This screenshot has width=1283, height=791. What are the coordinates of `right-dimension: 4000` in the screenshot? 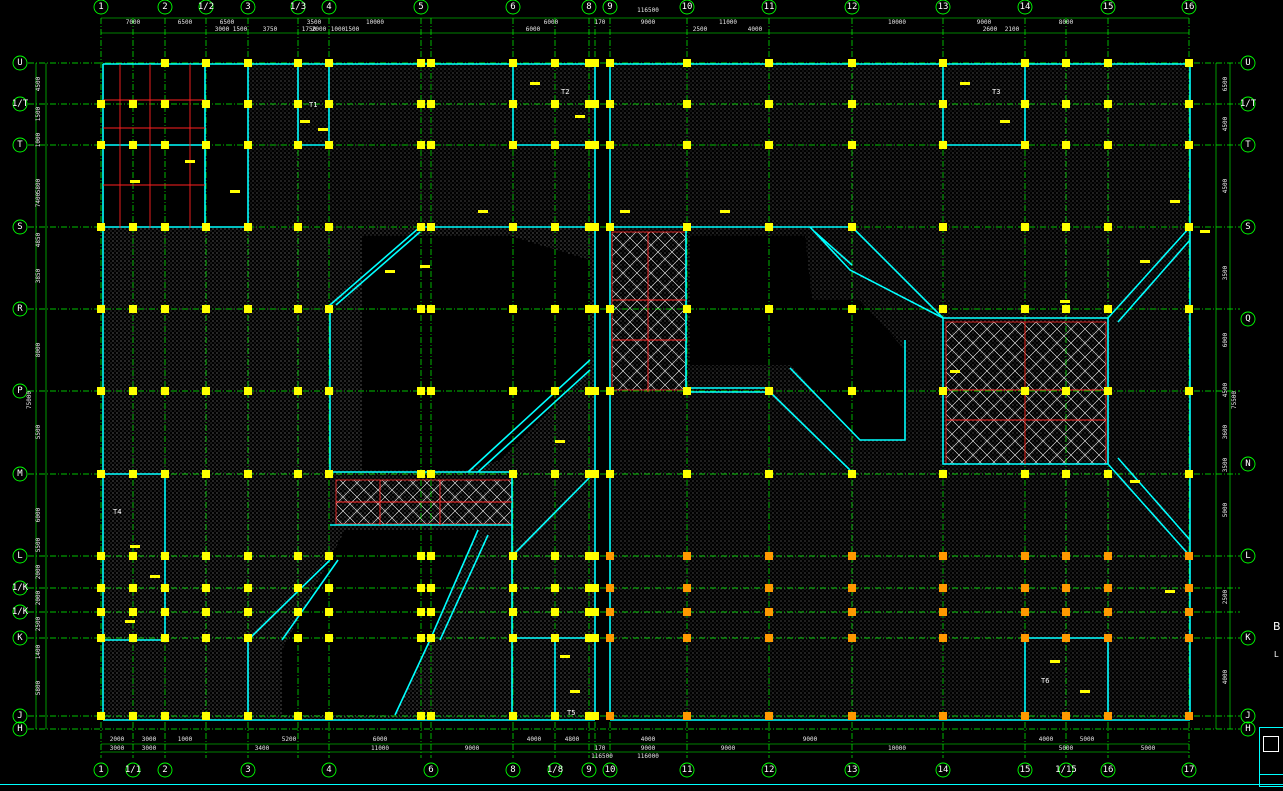 It's located at (1225, 676).